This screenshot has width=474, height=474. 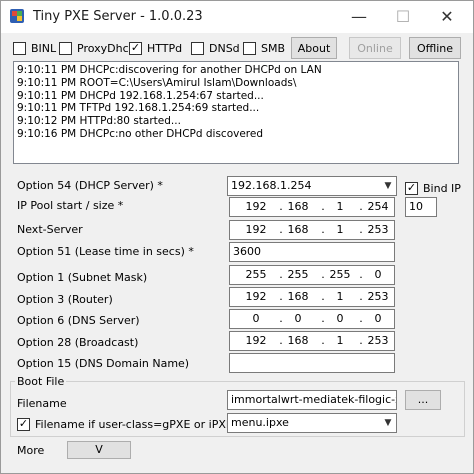 I want to click on ip-octet: 254, so click(x=378, y=206).